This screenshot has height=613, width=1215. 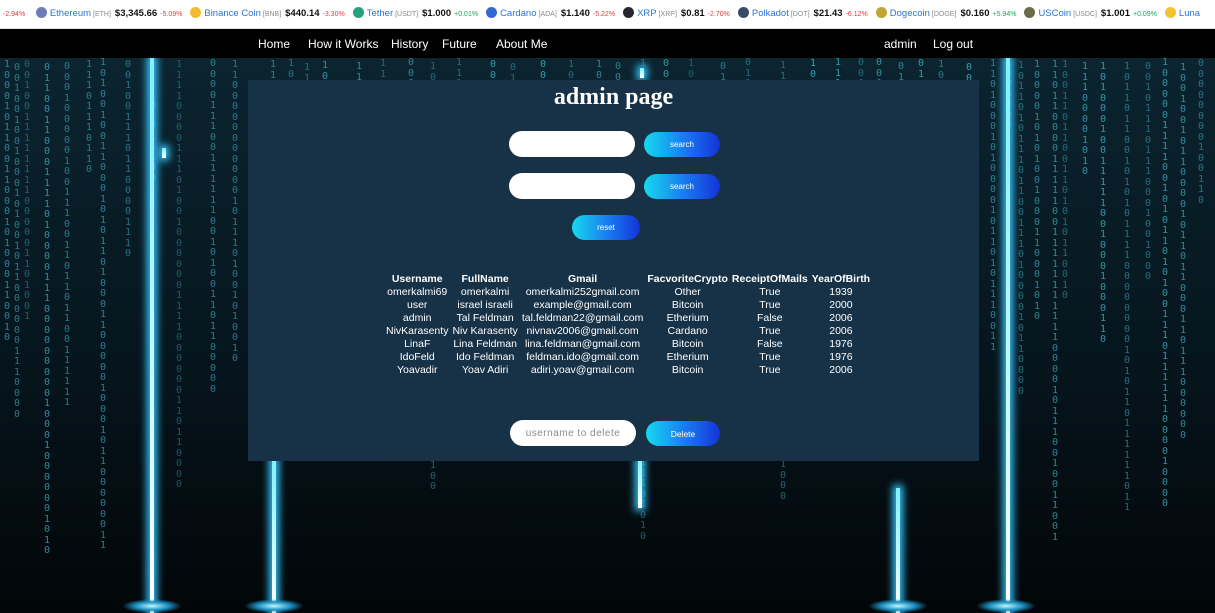 What do you see at coordinates (521, 44) in the screenshot?
I see `nav-about-link: About Me` at bounding box center [521, 44].